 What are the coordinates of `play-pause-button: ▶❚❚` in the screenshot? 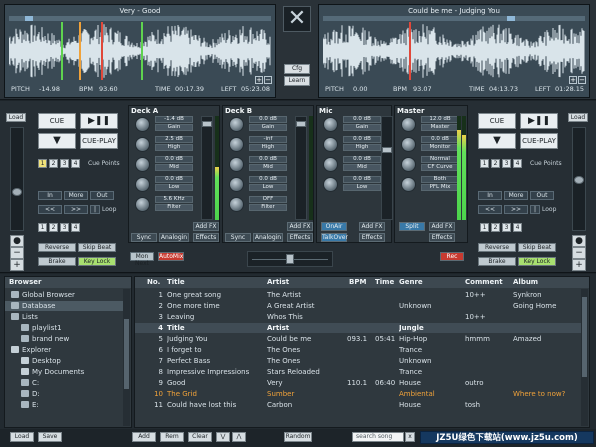 It's located at (539, 121).